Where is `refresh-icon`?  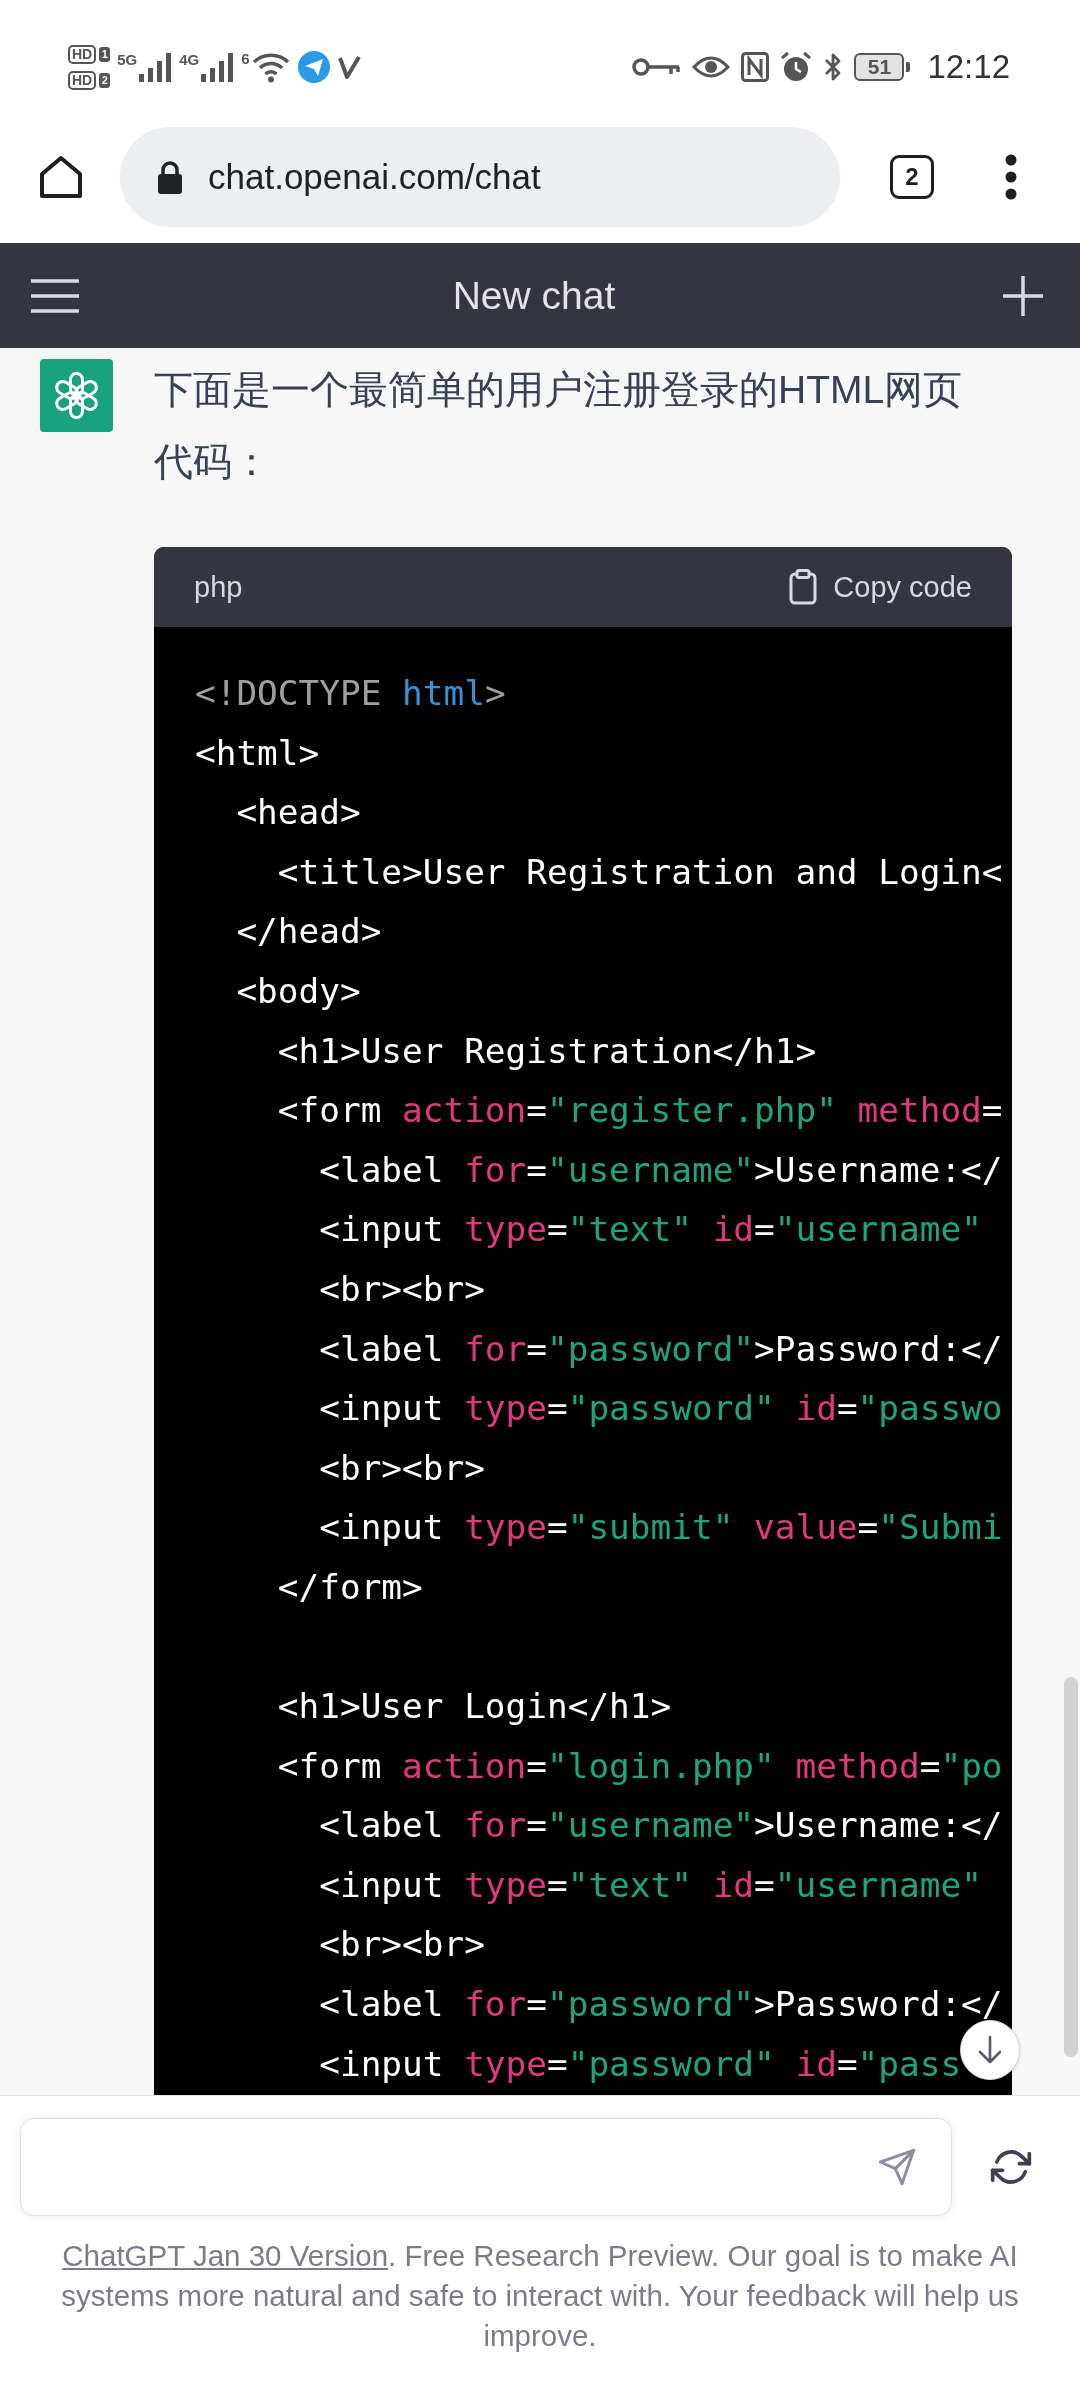 refresh-icon is located at coordinates (1011, 2167).